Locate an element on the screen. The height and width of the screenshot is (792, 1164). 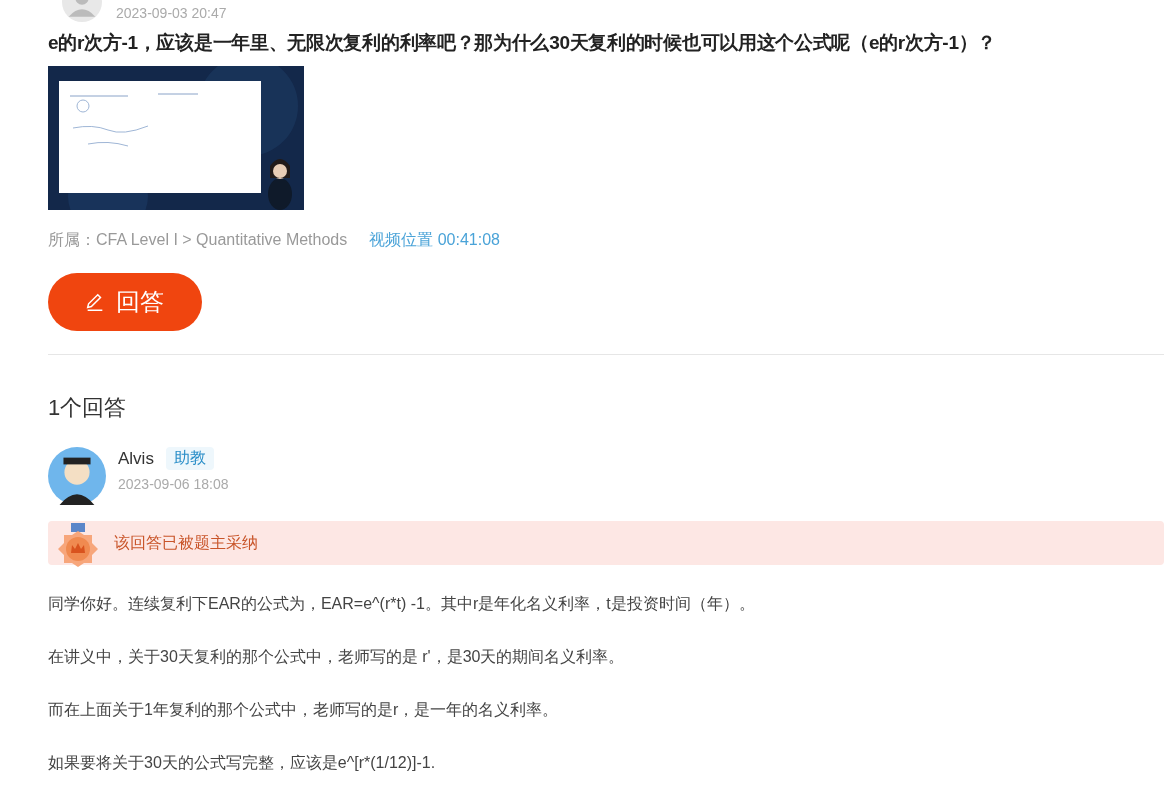
role-tag: 助教 is located at coordinates (189, 458).